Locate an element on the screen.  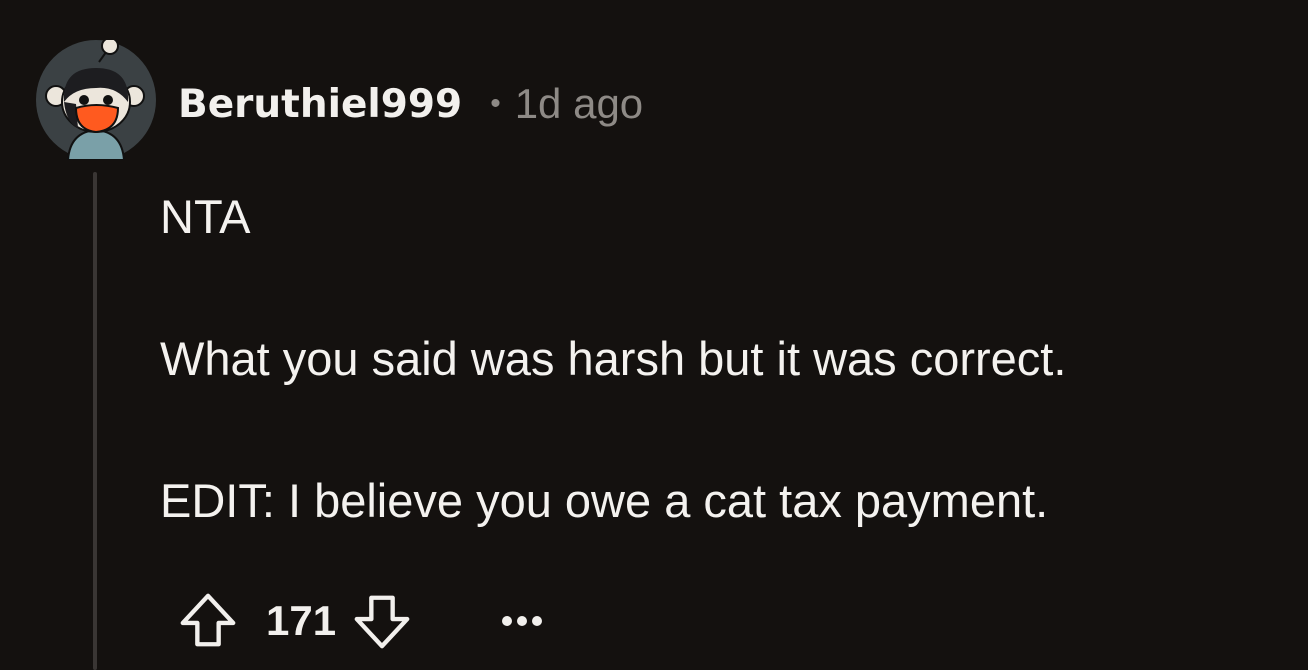
avatar is located at coordinates (96, 100).